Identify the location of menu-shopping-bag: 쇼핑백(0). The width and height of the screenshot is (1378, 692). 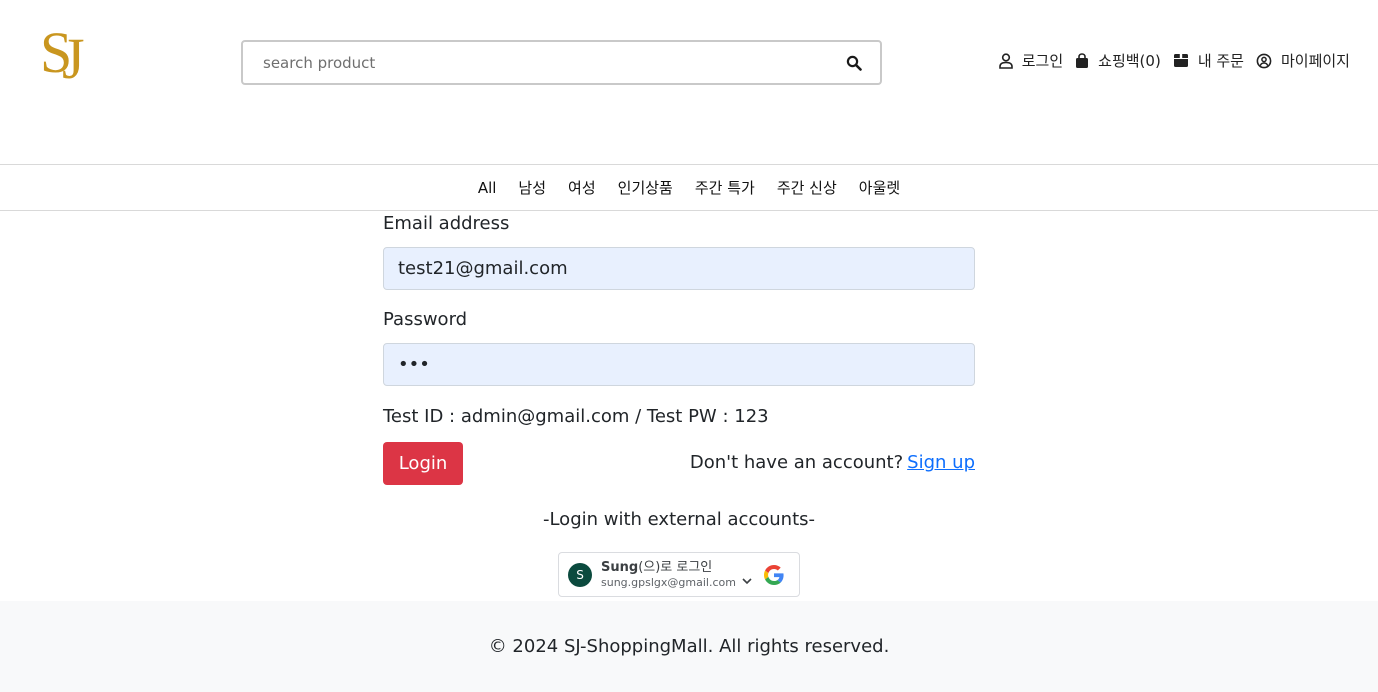
(1118, 60).